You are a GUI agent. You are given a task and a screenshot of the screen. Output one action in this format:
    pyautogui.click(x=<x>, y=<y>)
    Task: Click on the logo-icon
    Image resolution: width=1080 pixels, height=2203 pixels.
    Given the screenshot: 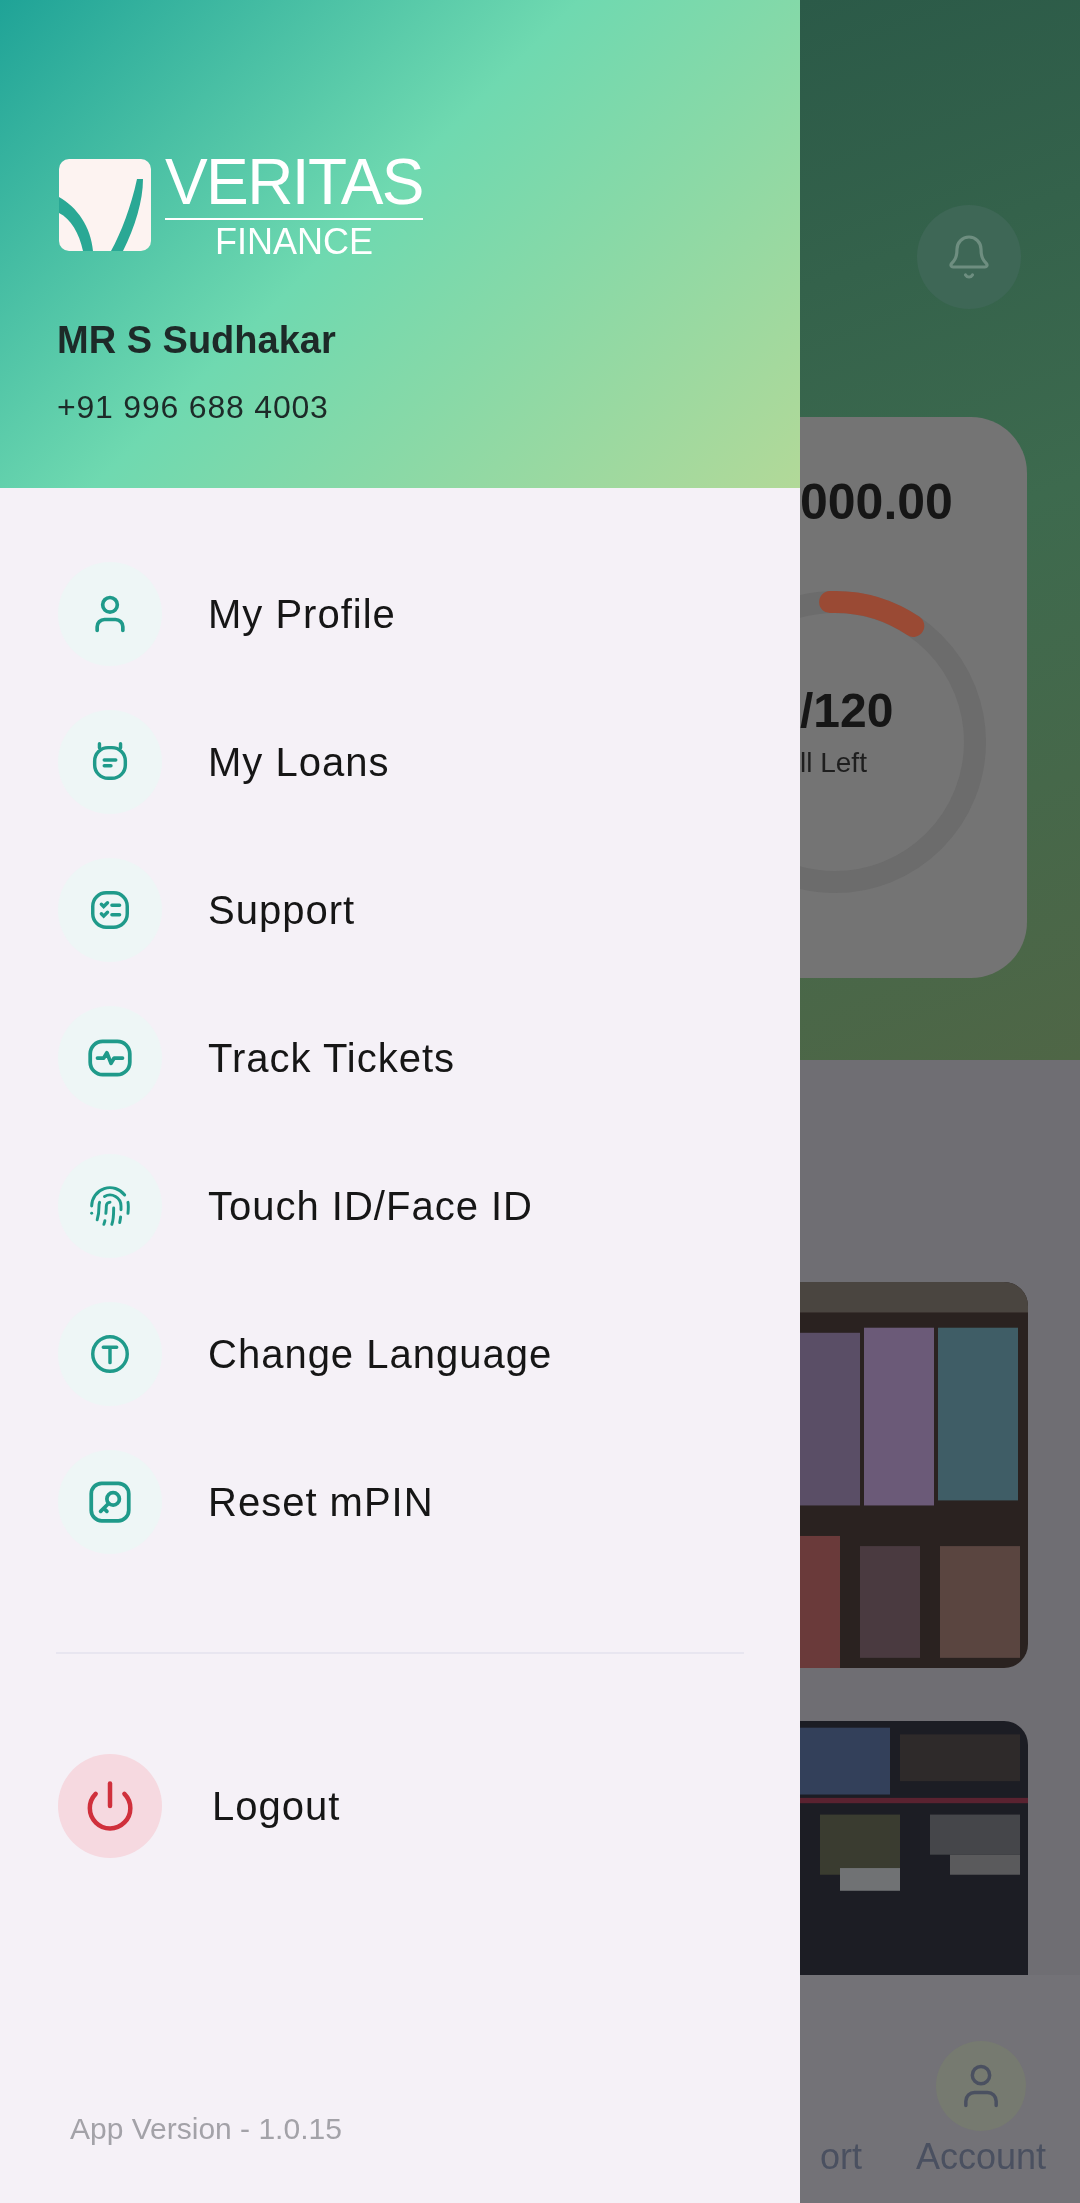 What is the action you would take?
    pyautogui.click(x=105, y=205)
    